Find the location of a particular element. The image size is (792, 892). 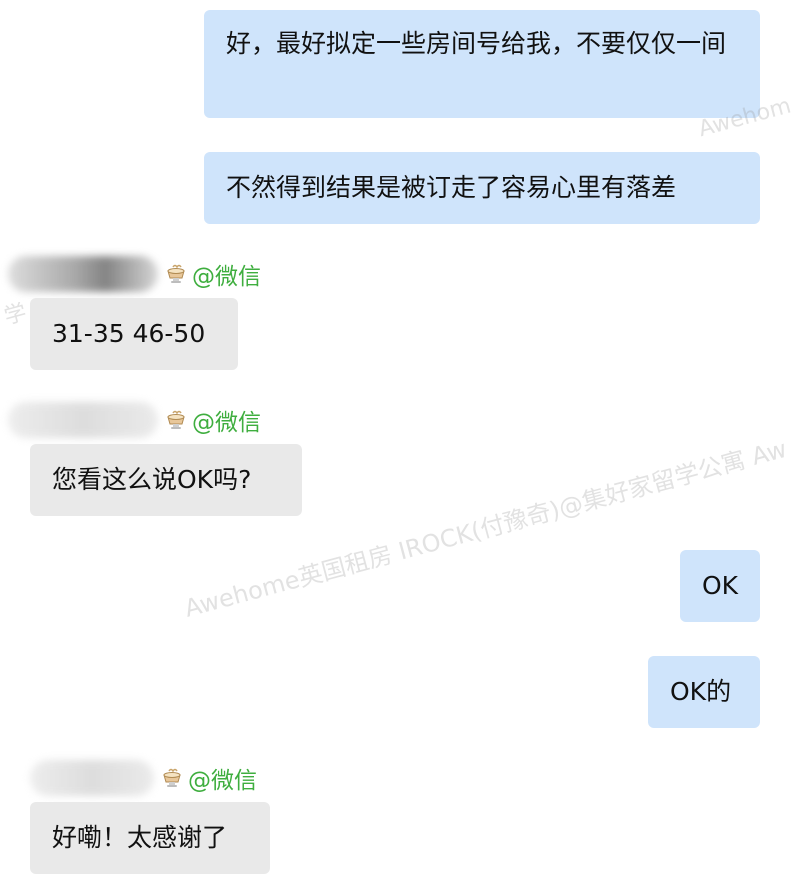

message-bubble-incoming: 好嘞！太感谢了 is located at coordinates (150, 838).